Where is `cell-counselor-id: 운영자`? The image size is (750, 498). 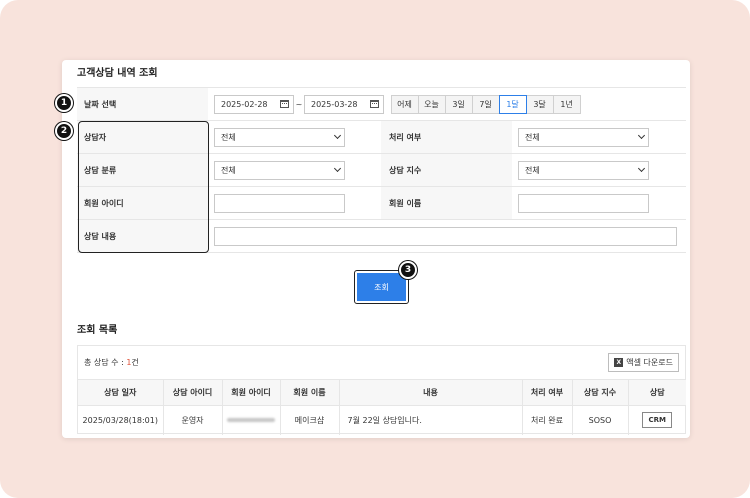 cell-counselor-id: 운영자 is located at coordinates (193, 420).